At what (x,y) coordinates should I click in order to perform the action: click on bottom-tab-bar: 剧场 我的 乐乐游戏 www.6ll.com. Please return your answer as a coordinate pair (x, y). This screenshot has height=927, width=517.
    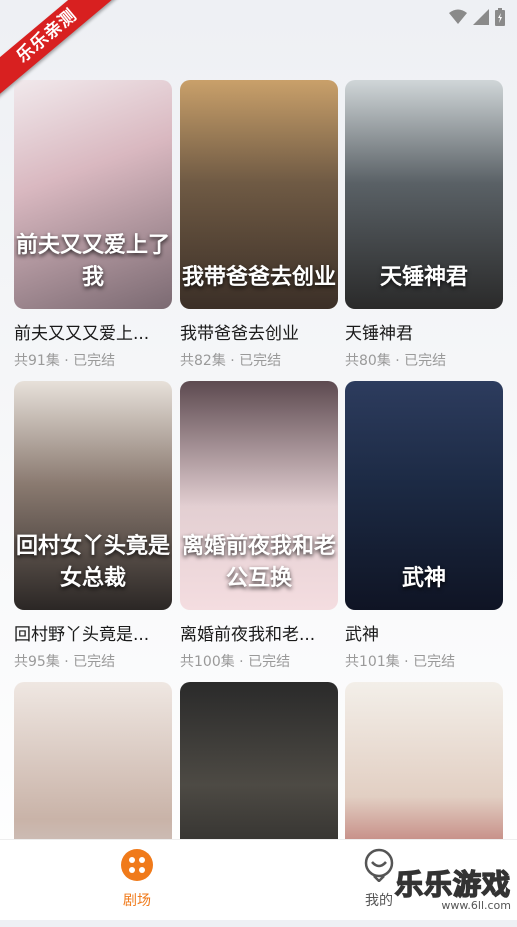
    Looking at the image, I should click on (258, 879).